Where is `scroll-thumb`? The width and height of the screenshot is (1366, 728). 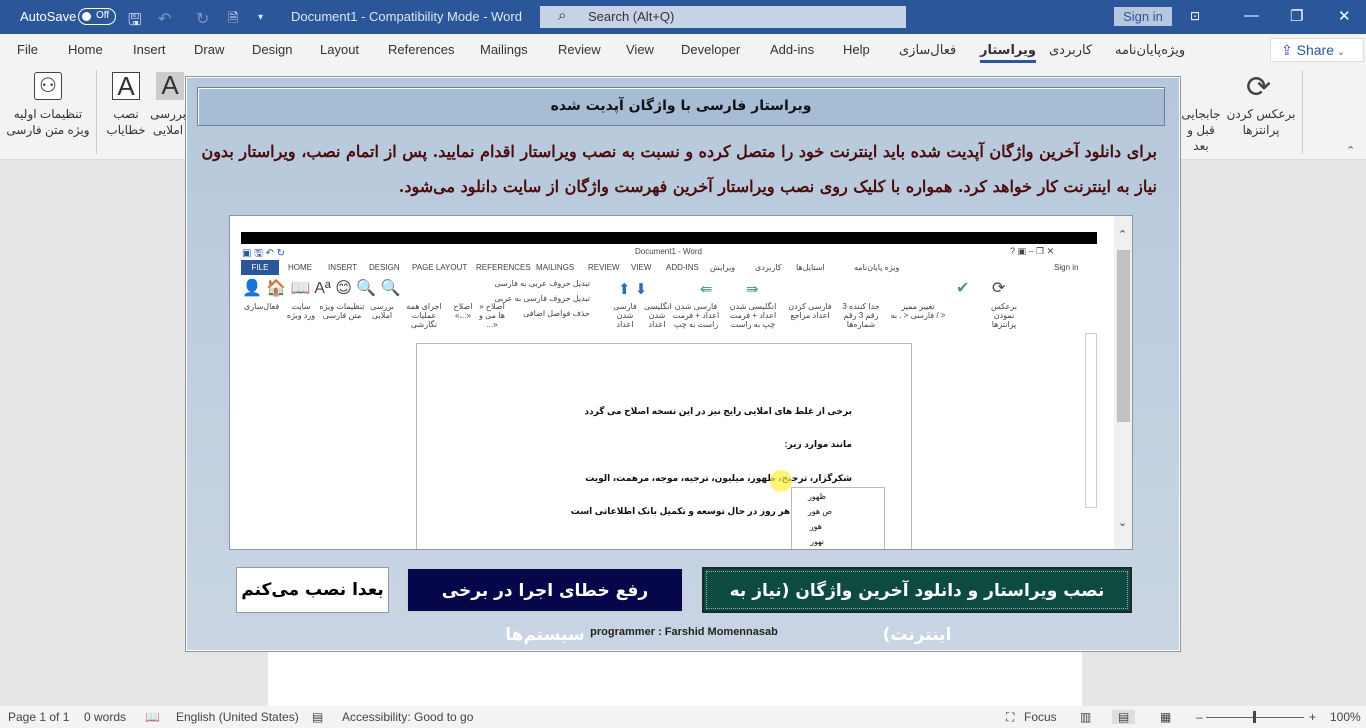
scroll-thumb is located at coordinates (1123, 336).